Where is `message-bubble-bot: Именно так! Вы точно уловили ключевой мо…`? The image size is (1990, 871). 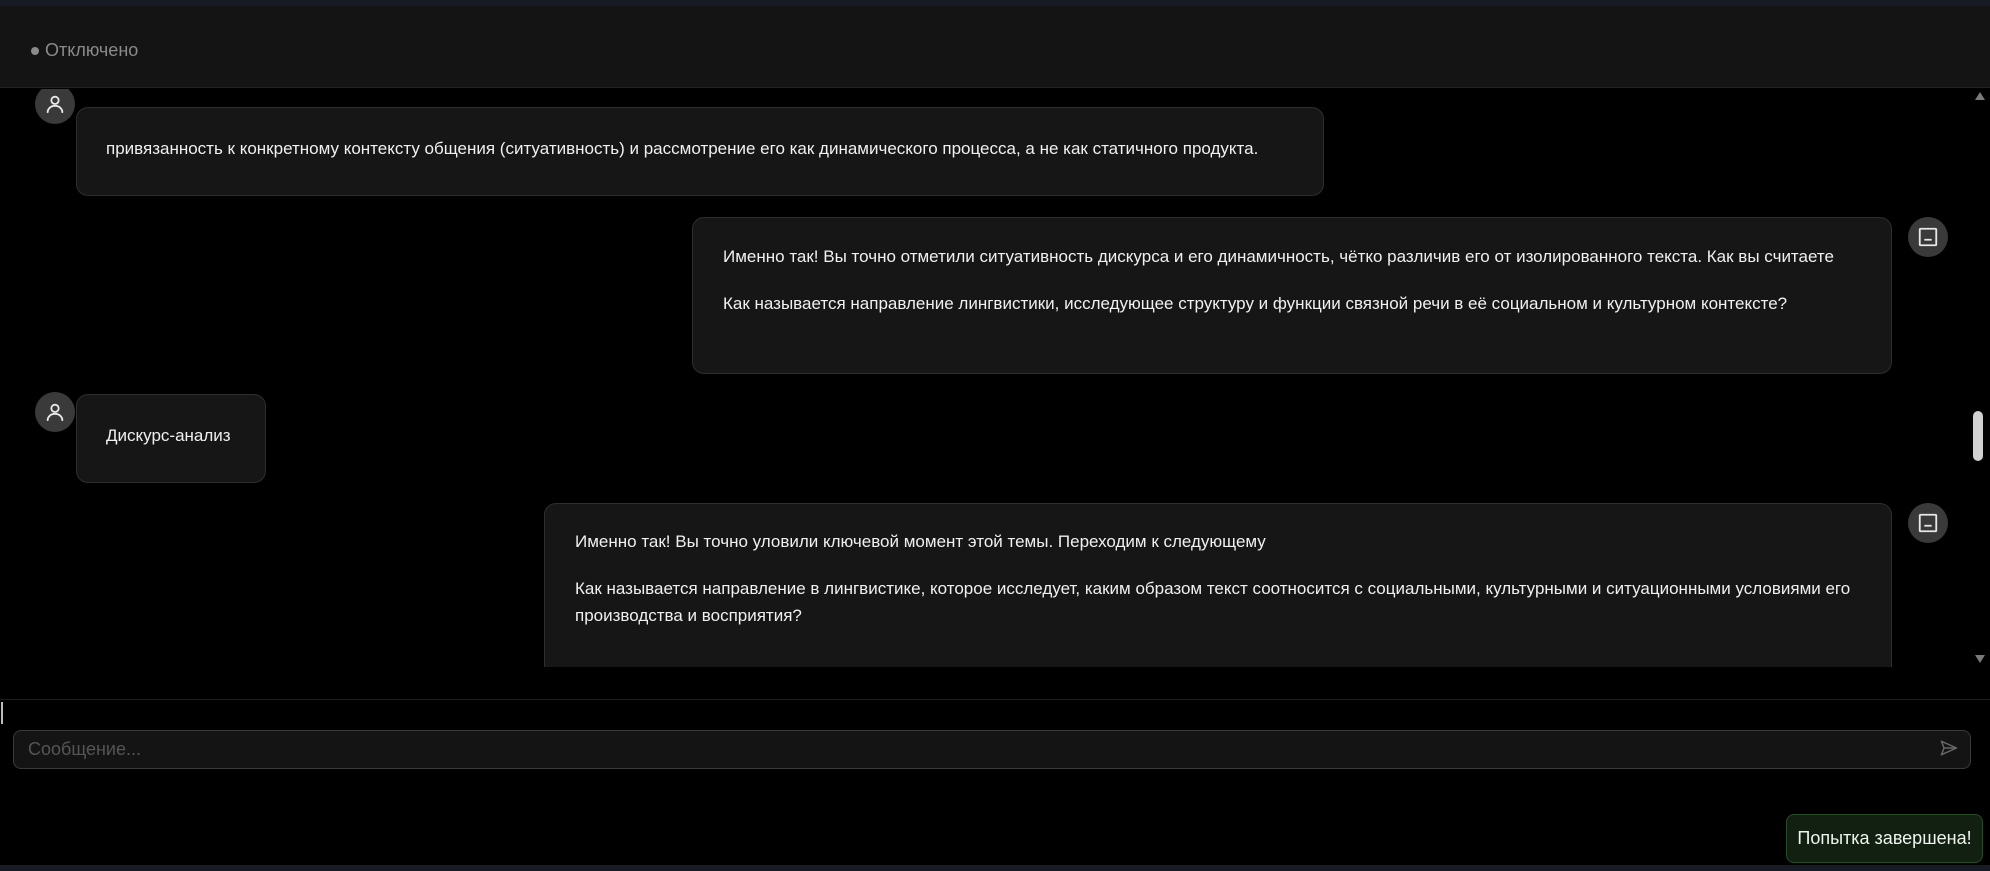 message-bubble-bot: Именно так! Вы точно уловили ключевой мо… is located at coordinates (1218, 585).